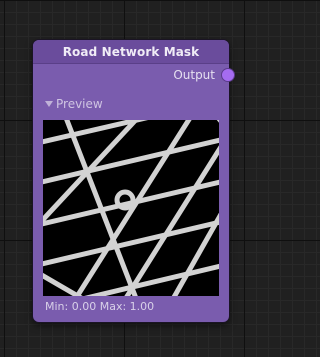 This screenshot has height=357, width=320. Describe the element at coordinates (228, 75) in the screenshot. I see `output-port-icon` at that location.